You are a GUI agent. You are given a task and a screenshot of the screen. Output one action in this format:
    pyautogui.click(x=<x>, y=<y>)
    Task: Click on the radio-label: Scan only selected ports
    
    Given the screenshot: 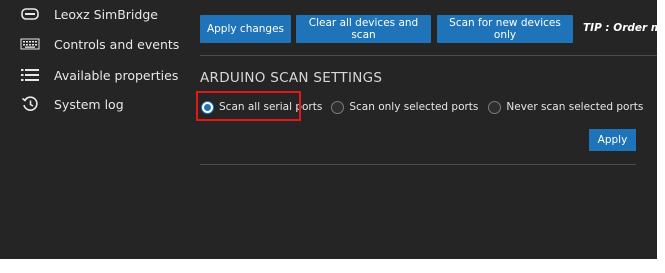 What is the action you would take?
    pyautogui.click(x=414, y=107)
    